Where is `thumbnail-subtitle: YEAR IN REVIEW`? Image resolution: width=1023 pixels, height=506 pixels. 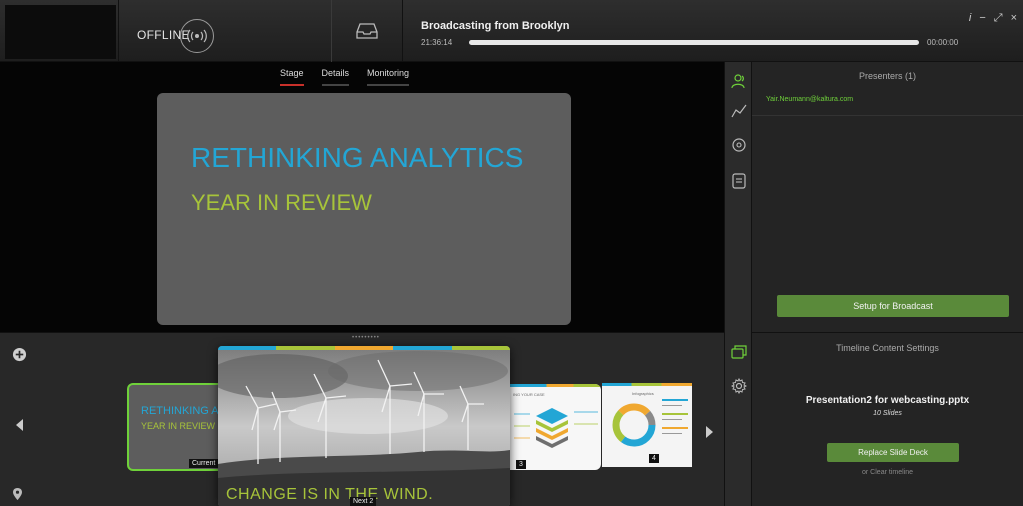 thumbnail-subtitle: YEAR IN REVIEW is located at coordinates (178, 426).